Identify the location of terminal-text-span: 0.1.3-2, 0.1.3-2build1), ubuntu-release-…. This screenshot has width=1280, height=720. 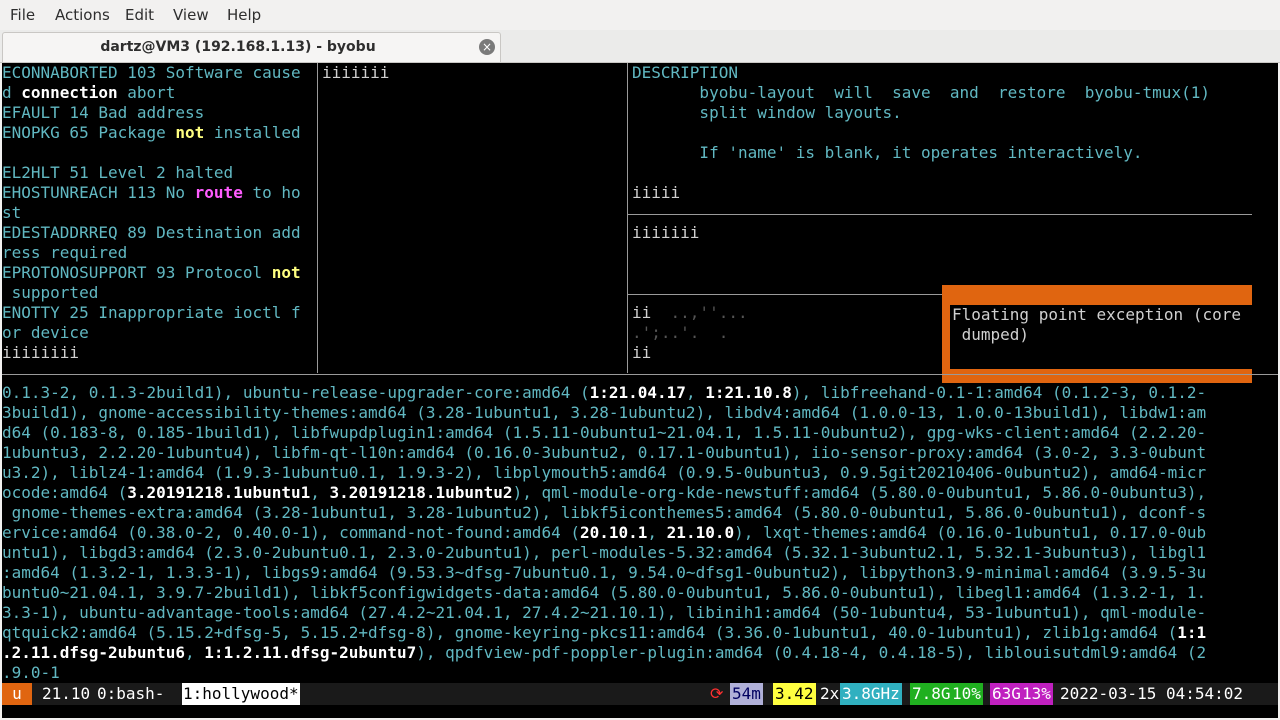
(296, 392).